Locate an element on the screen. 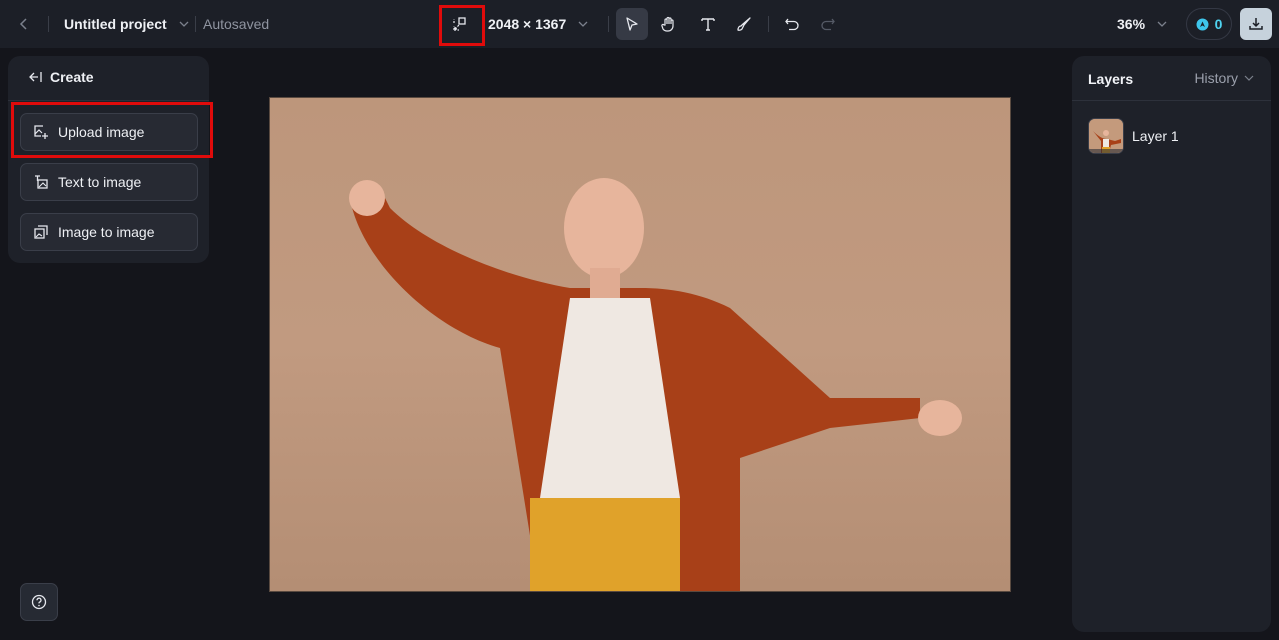 The image size is (1279, 640). text-to-image-button: Text to image is located at coordinates (109, 182).